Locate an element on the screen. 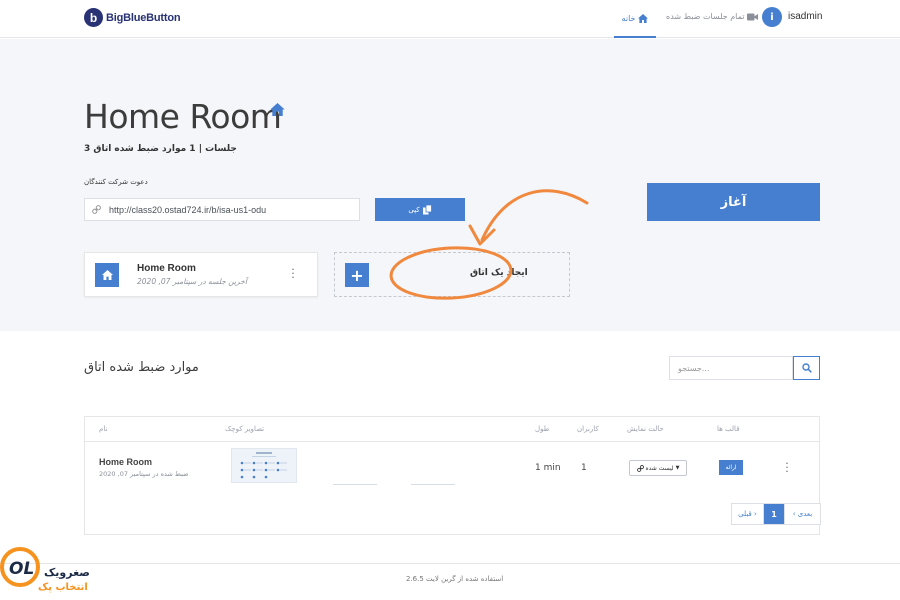 The width and height of the screenshot is (900, 600). recordings-title: موارد ضبط شده اتاق is located at coordinates (141, 367).